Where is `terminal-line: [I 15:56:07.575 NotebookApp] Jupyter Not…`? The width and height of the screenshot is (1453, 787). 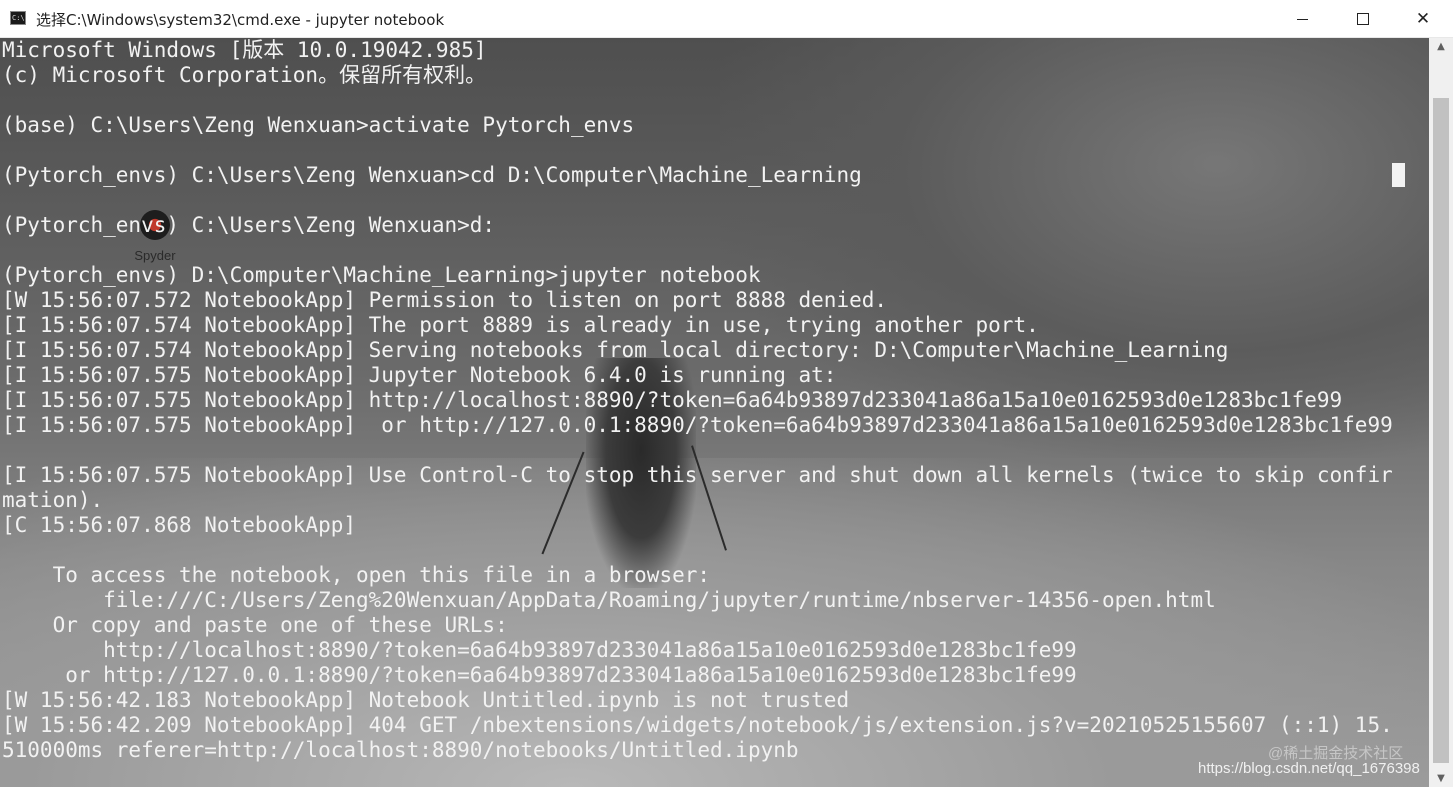 terminal-line: [I 15:56:07.575 NotebookApp] Jupyter Not… is located at coordinates (419, 375).